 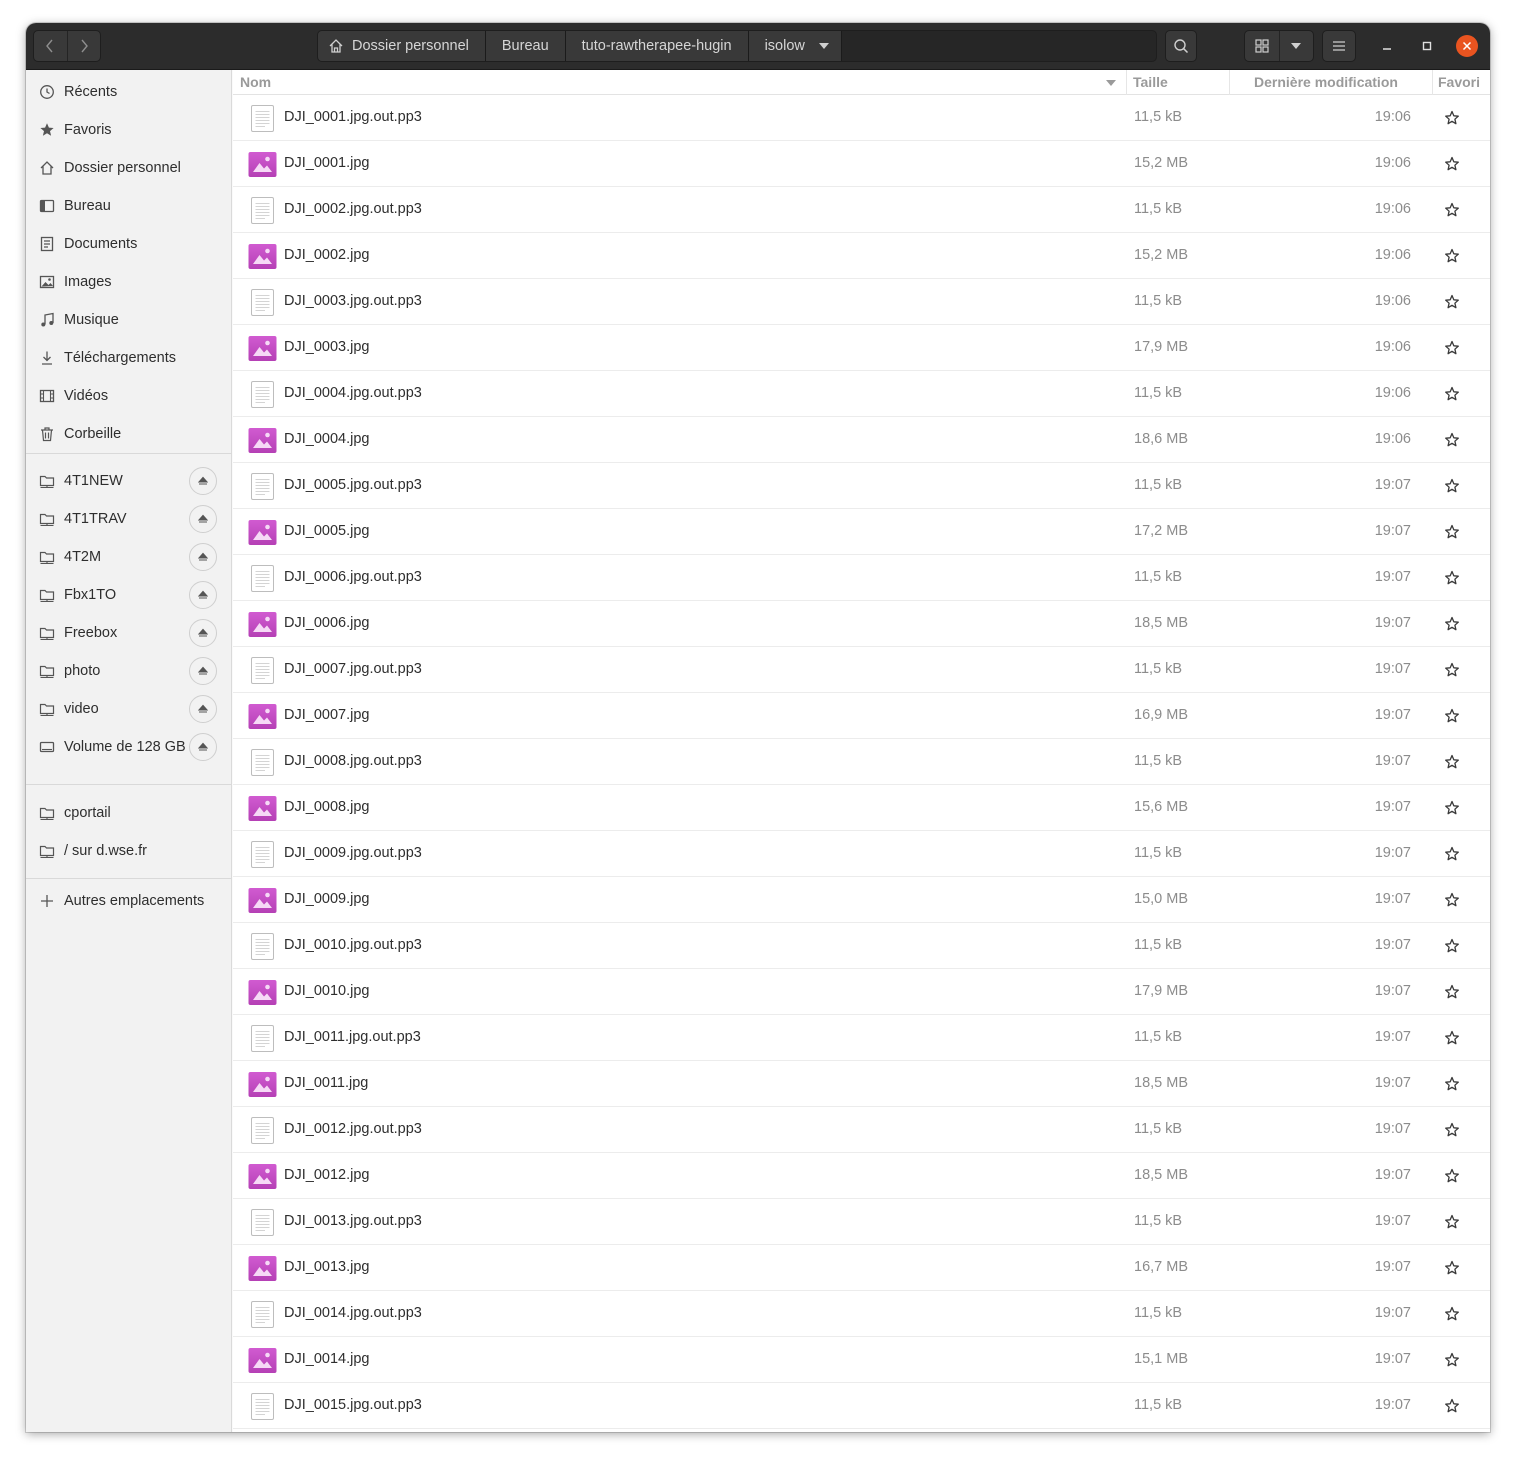 I want to click on table-row: DJI_0011.jpg.out.pp3 11,5 kB 19:07, so click(x=861, y=1038).